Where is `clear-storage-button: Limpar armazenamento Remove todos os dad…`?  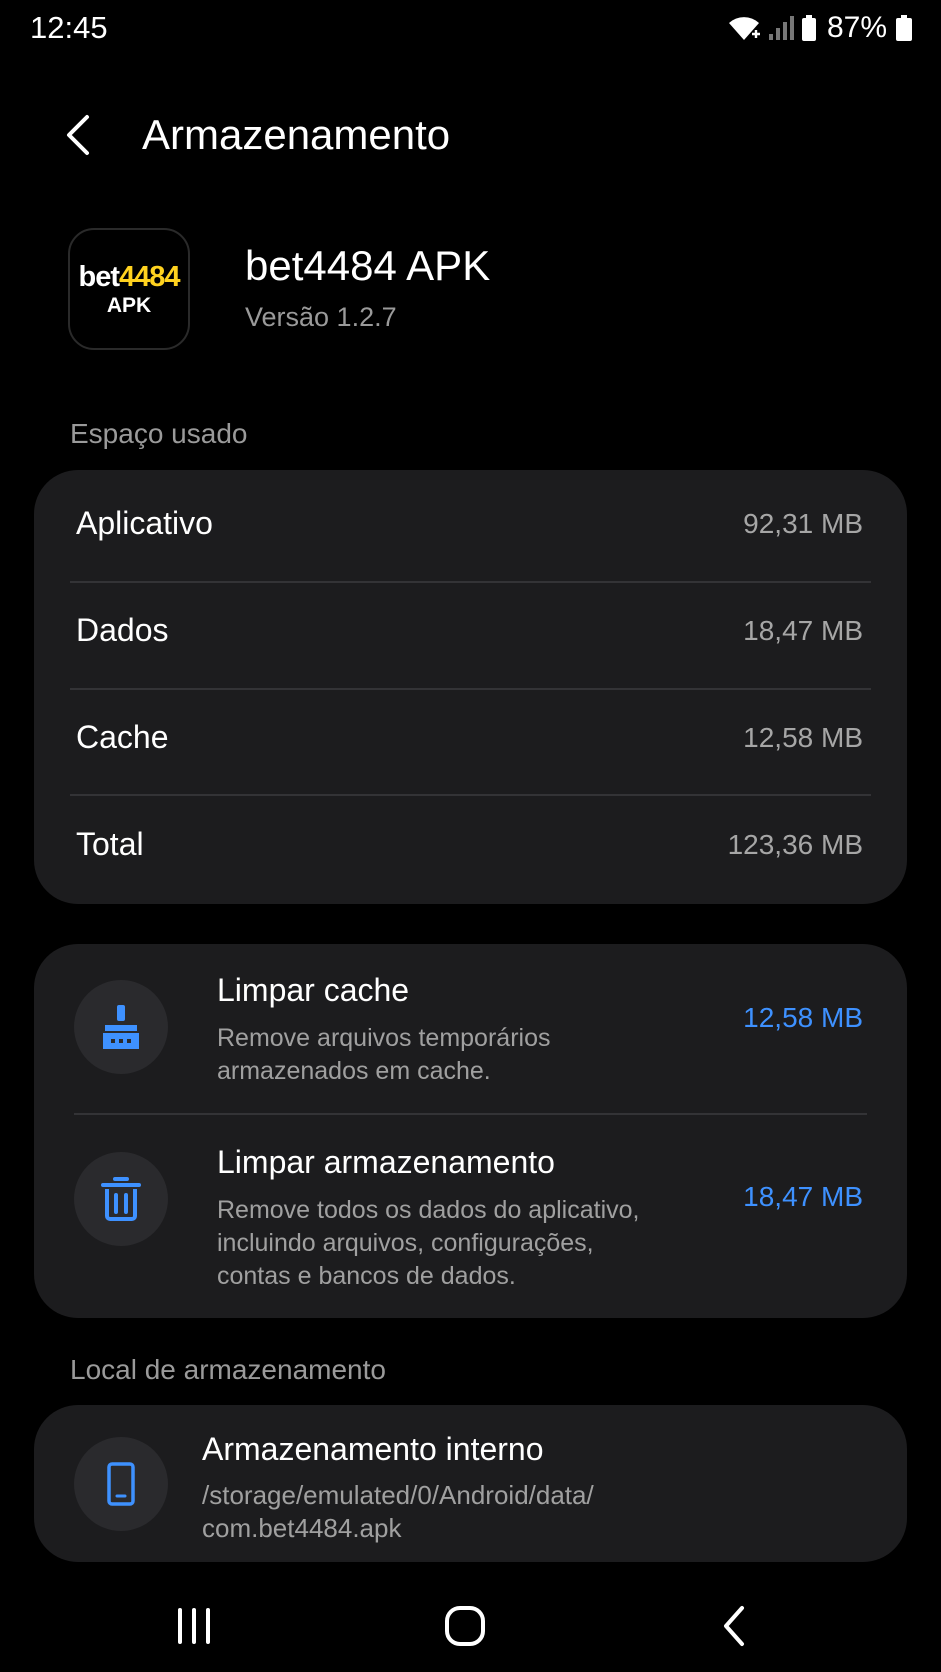 clear-storage-button: Limpar armazenamento Remove todos os dad… is located at coordinates (470, 1216).